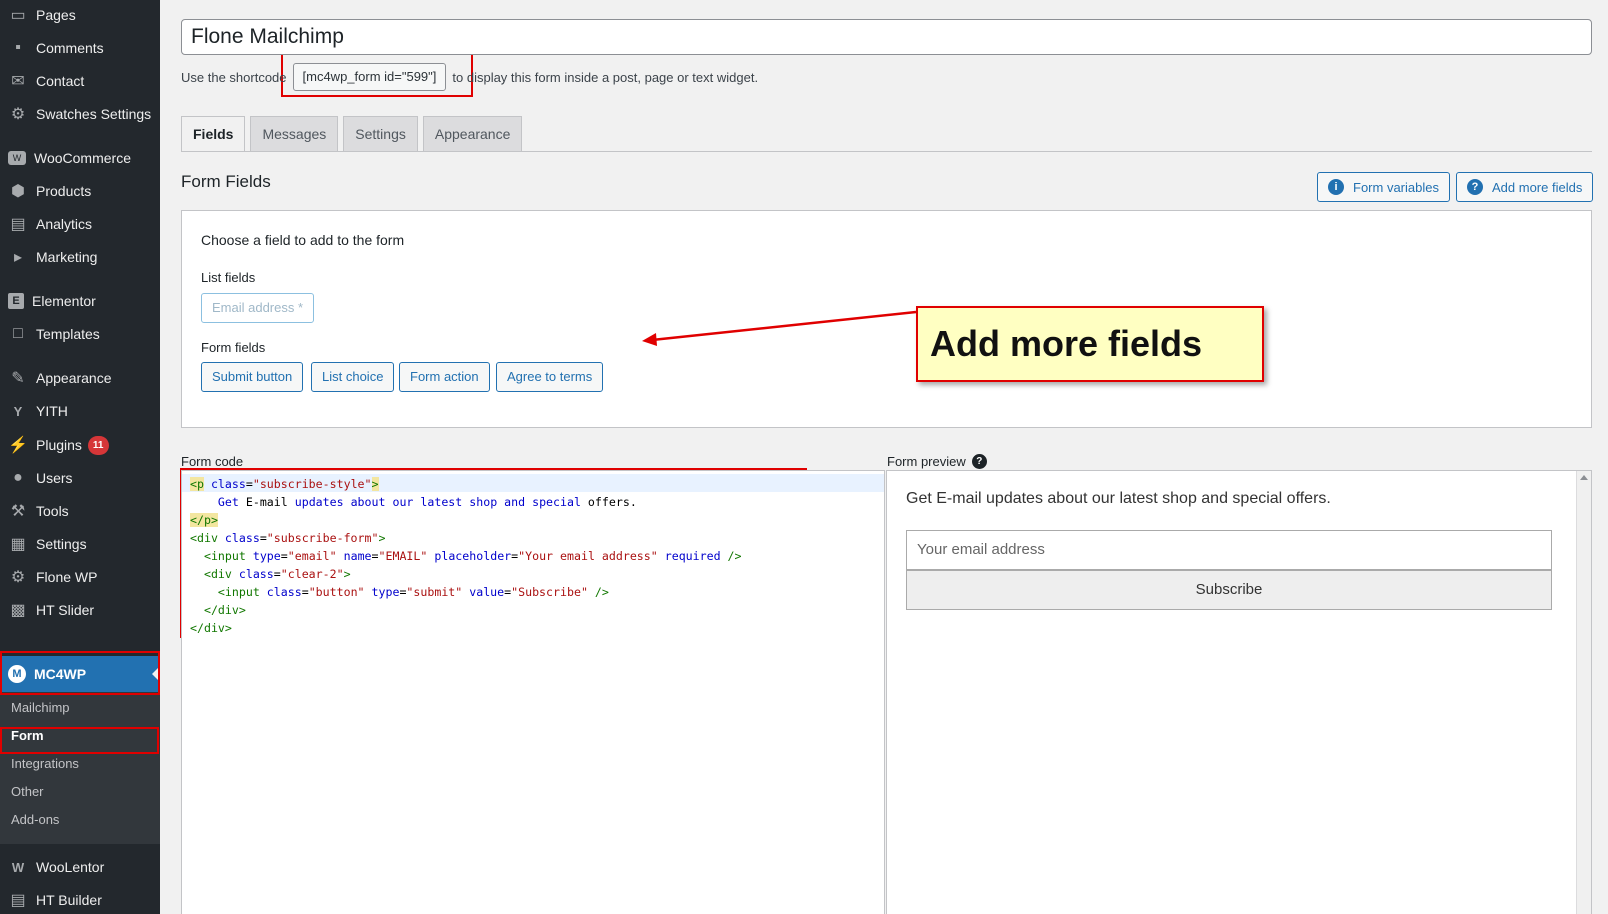 The width and height of the screenshot is (1608, 914). Describe the element at coordinates (80, 445) in the screenshot. I see `sidebar-item-plugins: ⚡ Plugins 11` at that location.